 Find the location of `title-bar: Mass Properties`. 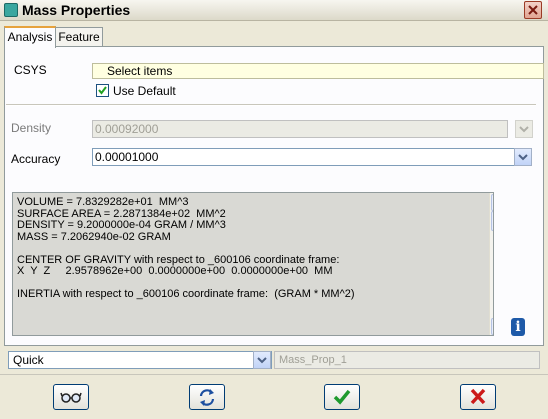

title-bar: Mass Properties is located at coordinates (274, 10).